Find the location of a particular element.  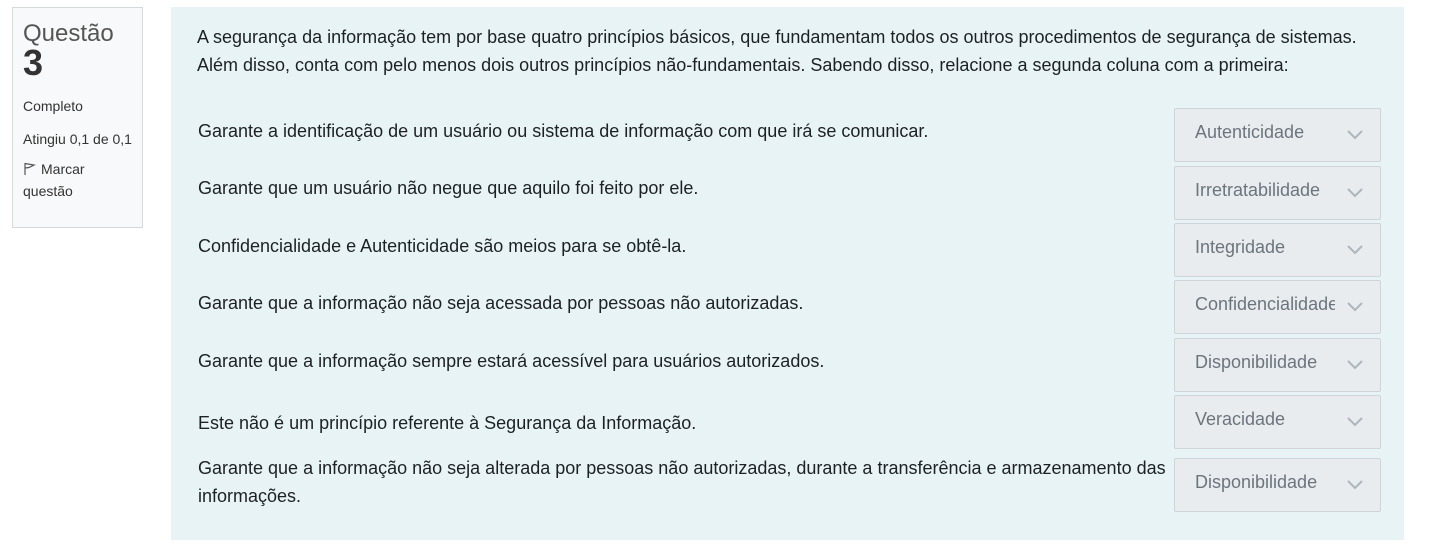

match-select: Autenticidade is located at coordinates (1277, 135).